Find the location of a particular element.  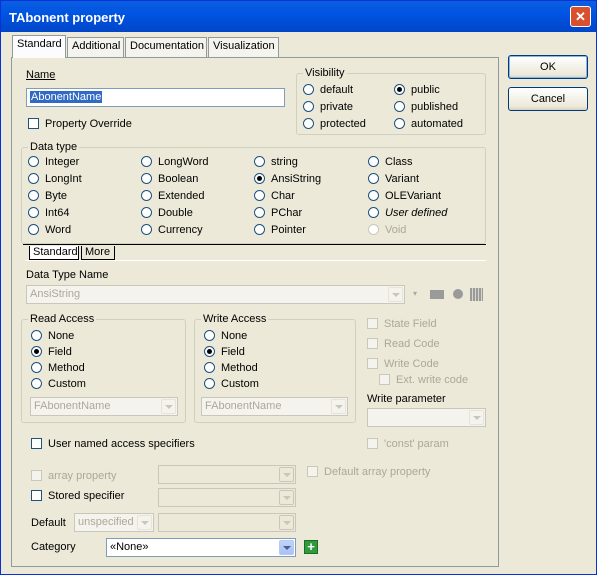

property-override-checkbox: Property Override is located at coordinates (80, 125).